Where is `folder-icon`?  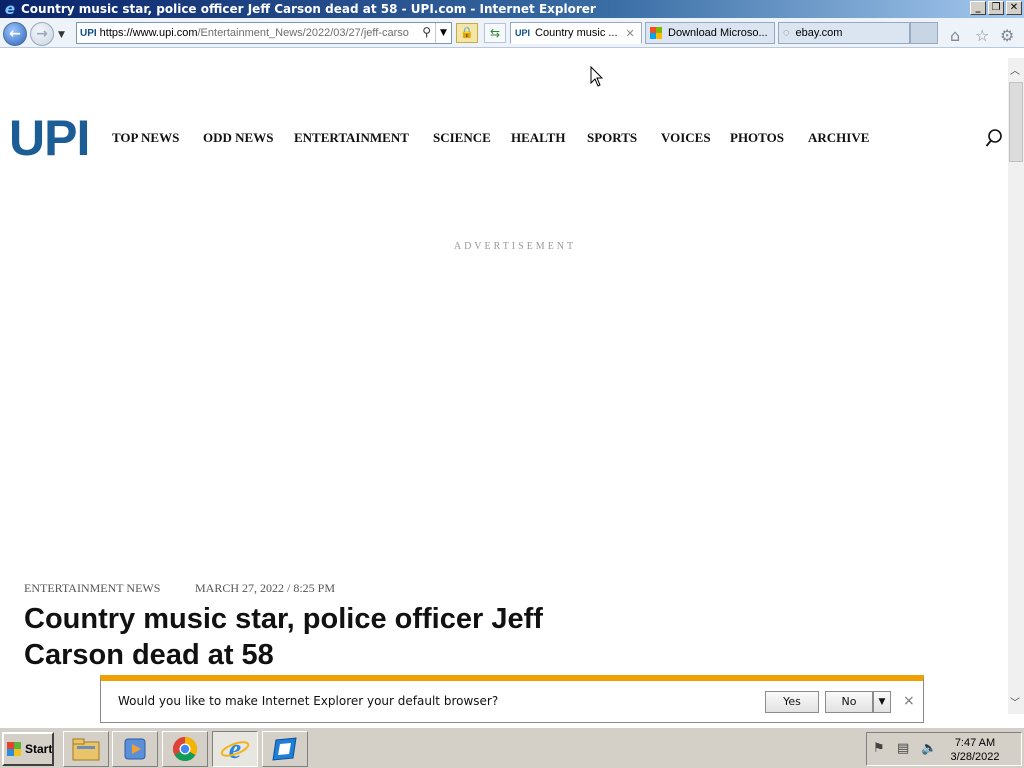 folder-icon is located at coordinates (86, 749).